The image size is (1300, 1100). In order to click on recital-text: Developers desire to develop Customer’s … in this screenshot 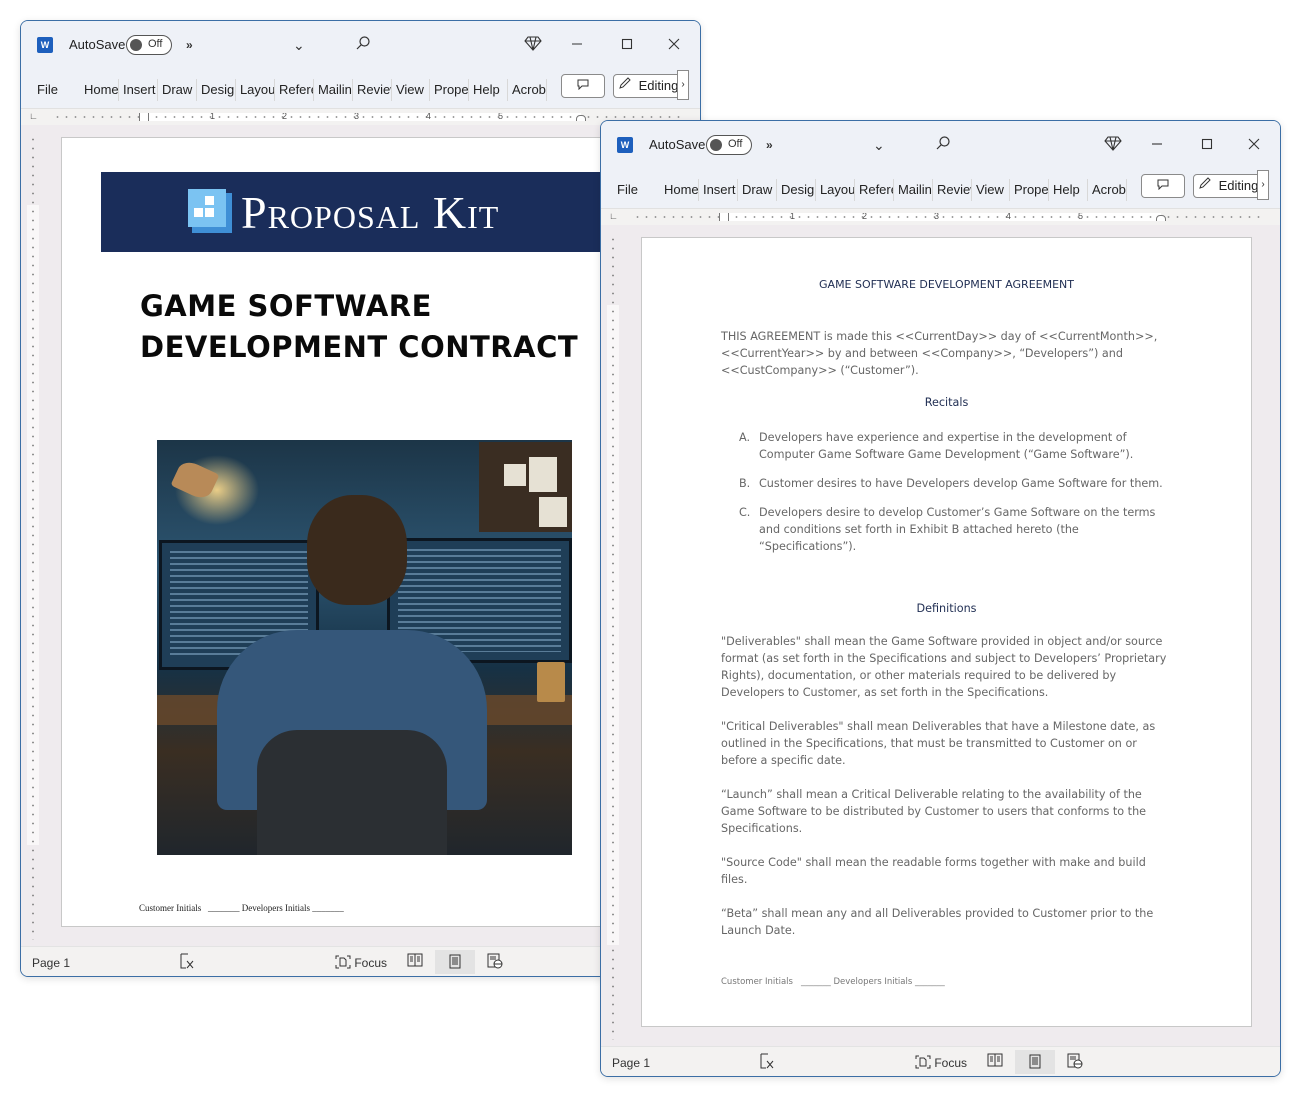, I will do `click(957, 529)`.